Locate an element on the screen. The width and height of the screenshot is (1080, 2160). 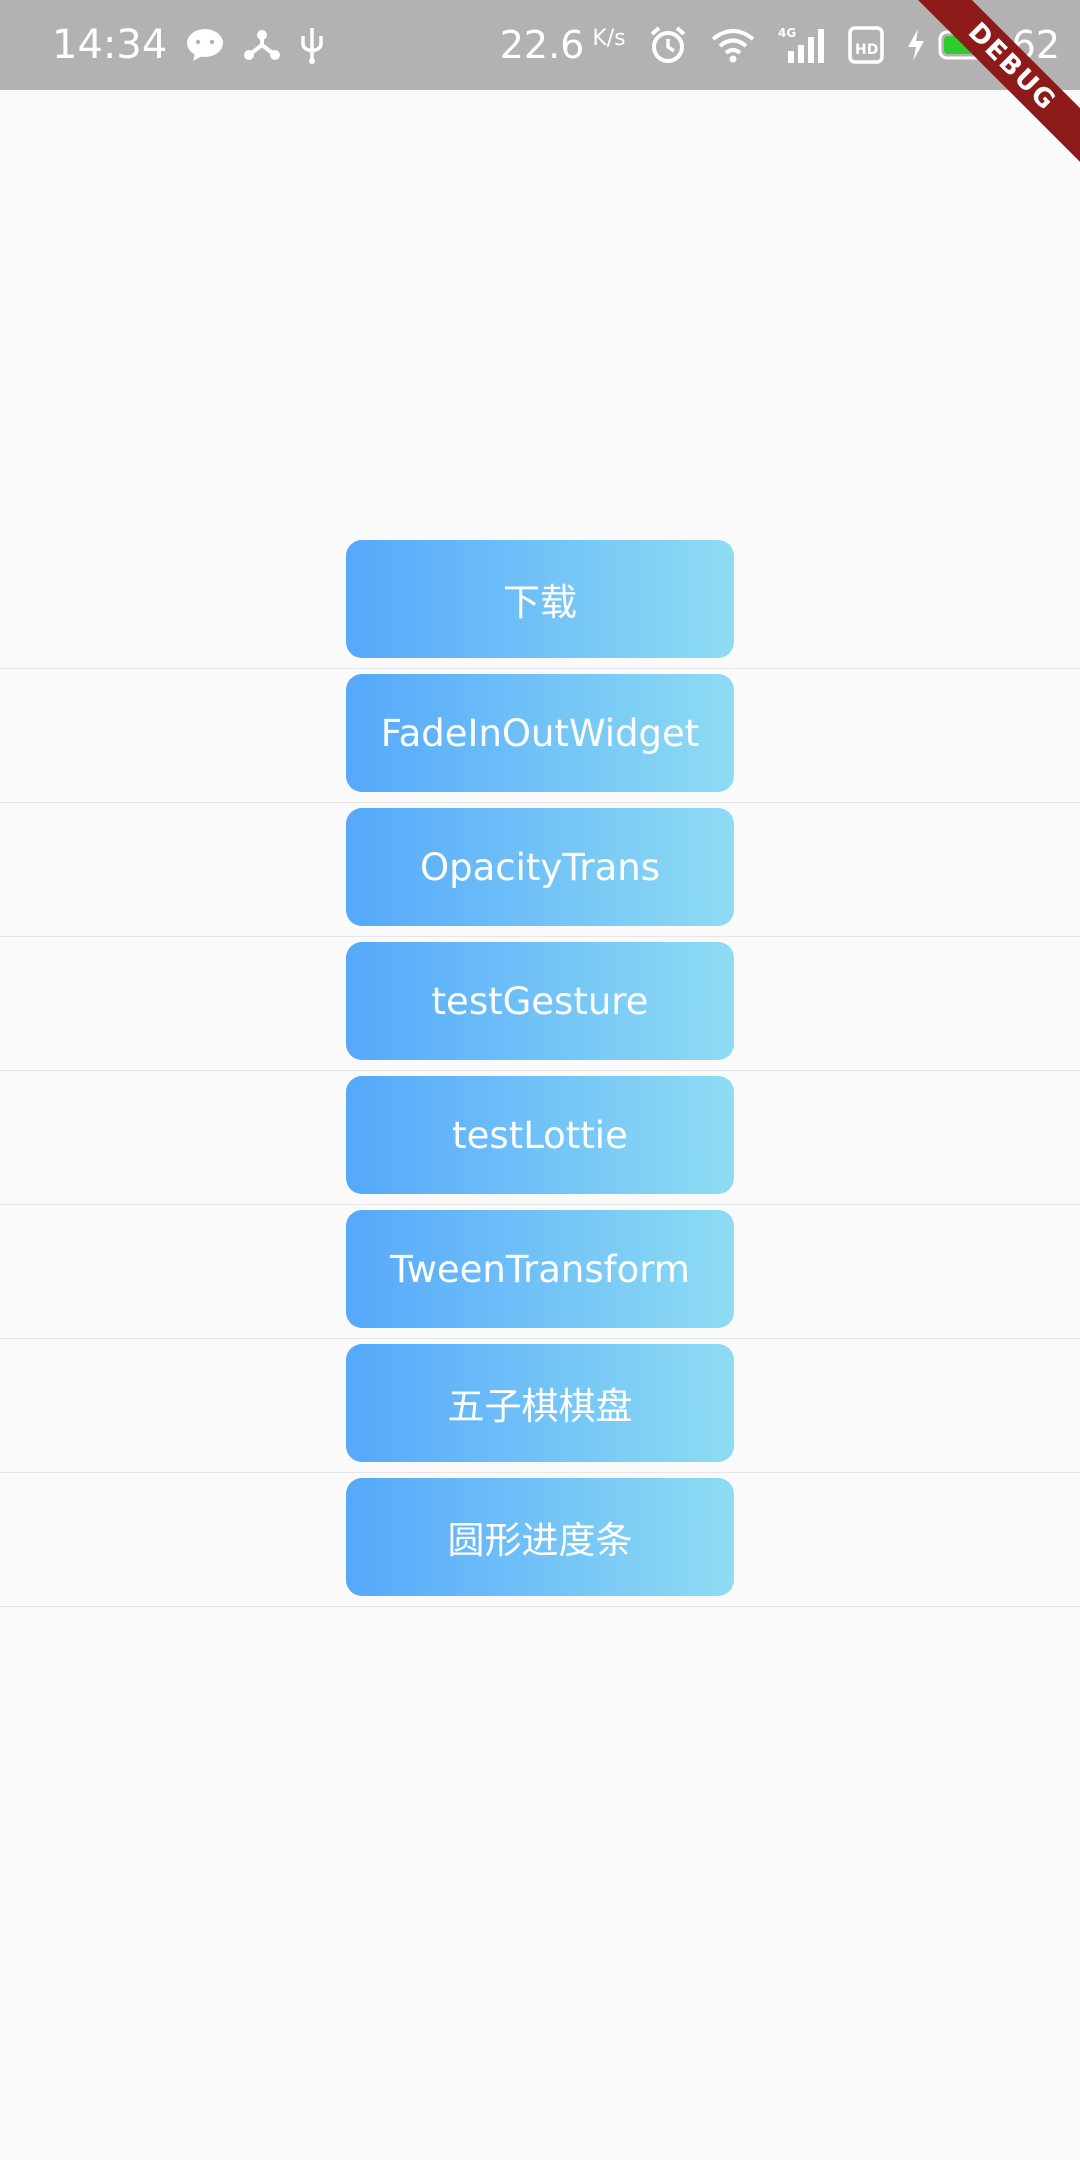
wechat-icon is located at coordinates (205, 45).